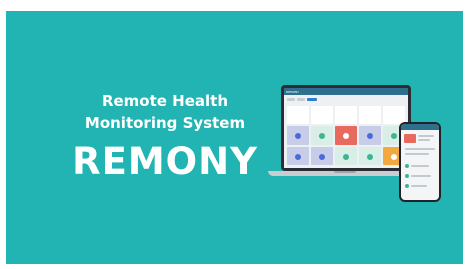  I want to click on app-toolbar, so click(346, 99).